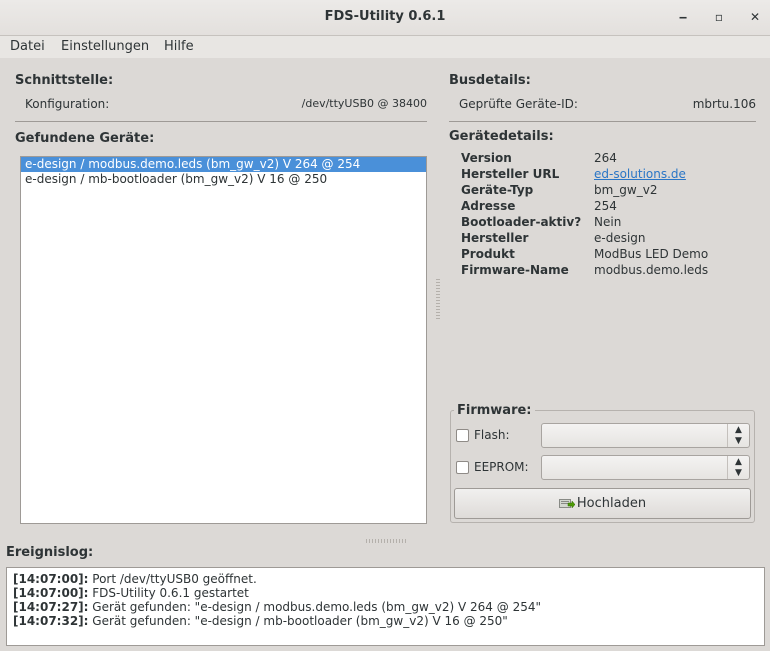 The width and height of the screenshot is (770, 651). What do you see at coordinates (510, 174) in the screenshot?
I see `detail-key: Hersteller URL` at bounding box center [510, 174].